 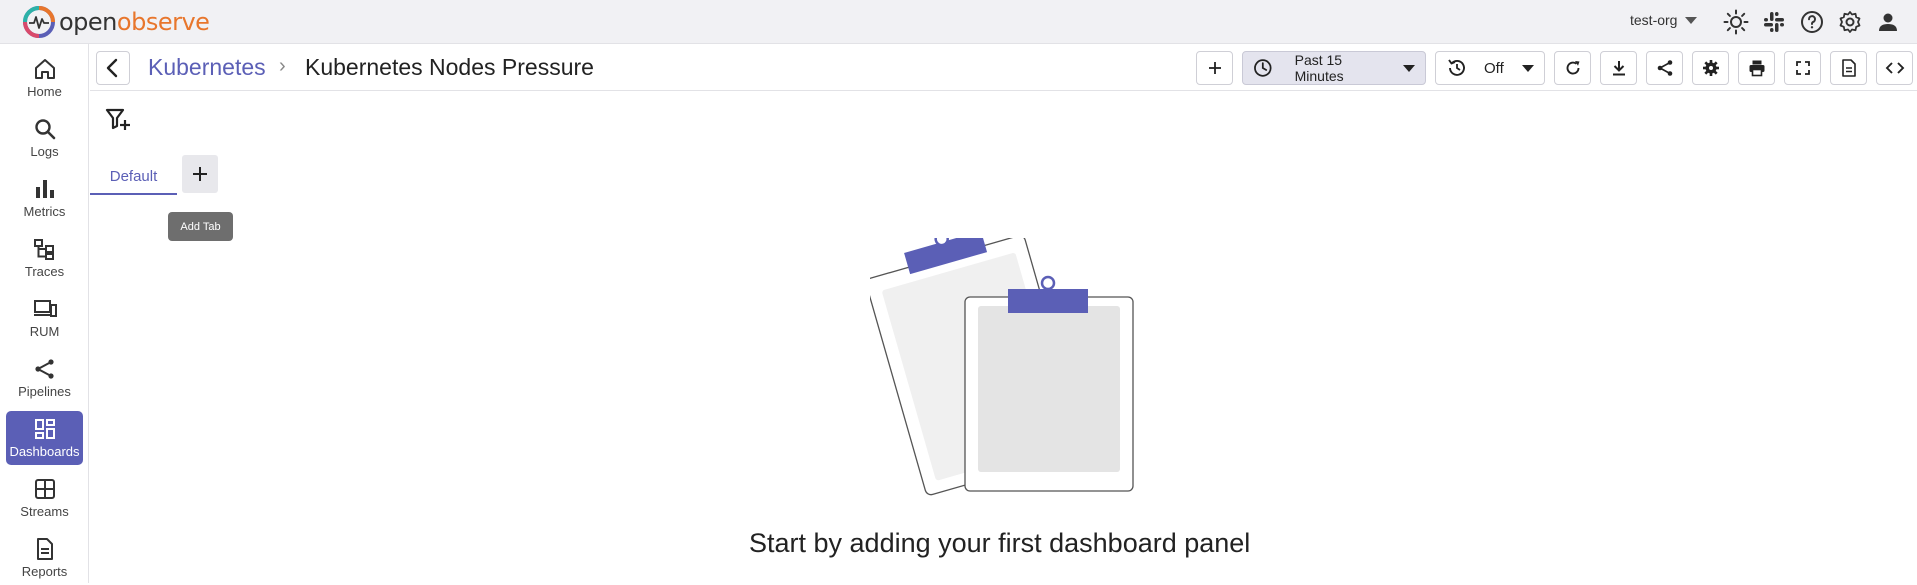 What do you see at coordinates (200, 226) in the screenshot?
I see `add-tab-tooltip: Add Tab` at bounding box center [200, 226].